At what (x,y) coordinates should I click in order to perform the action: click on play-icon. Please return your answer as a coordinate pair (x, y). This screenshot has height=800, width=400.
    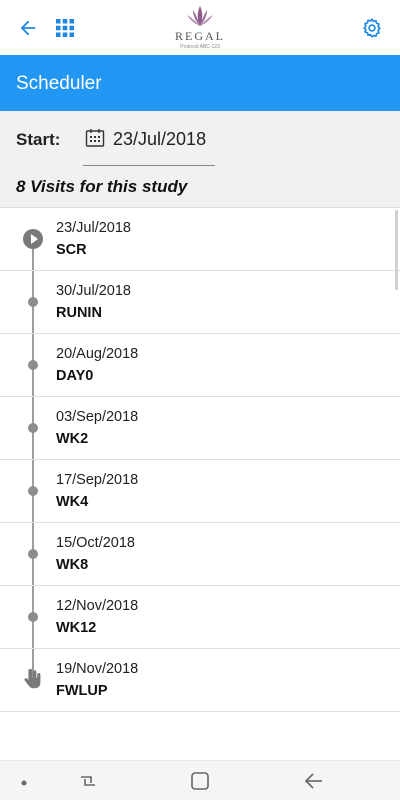
    Looking at the image, I should click on (33, 239).